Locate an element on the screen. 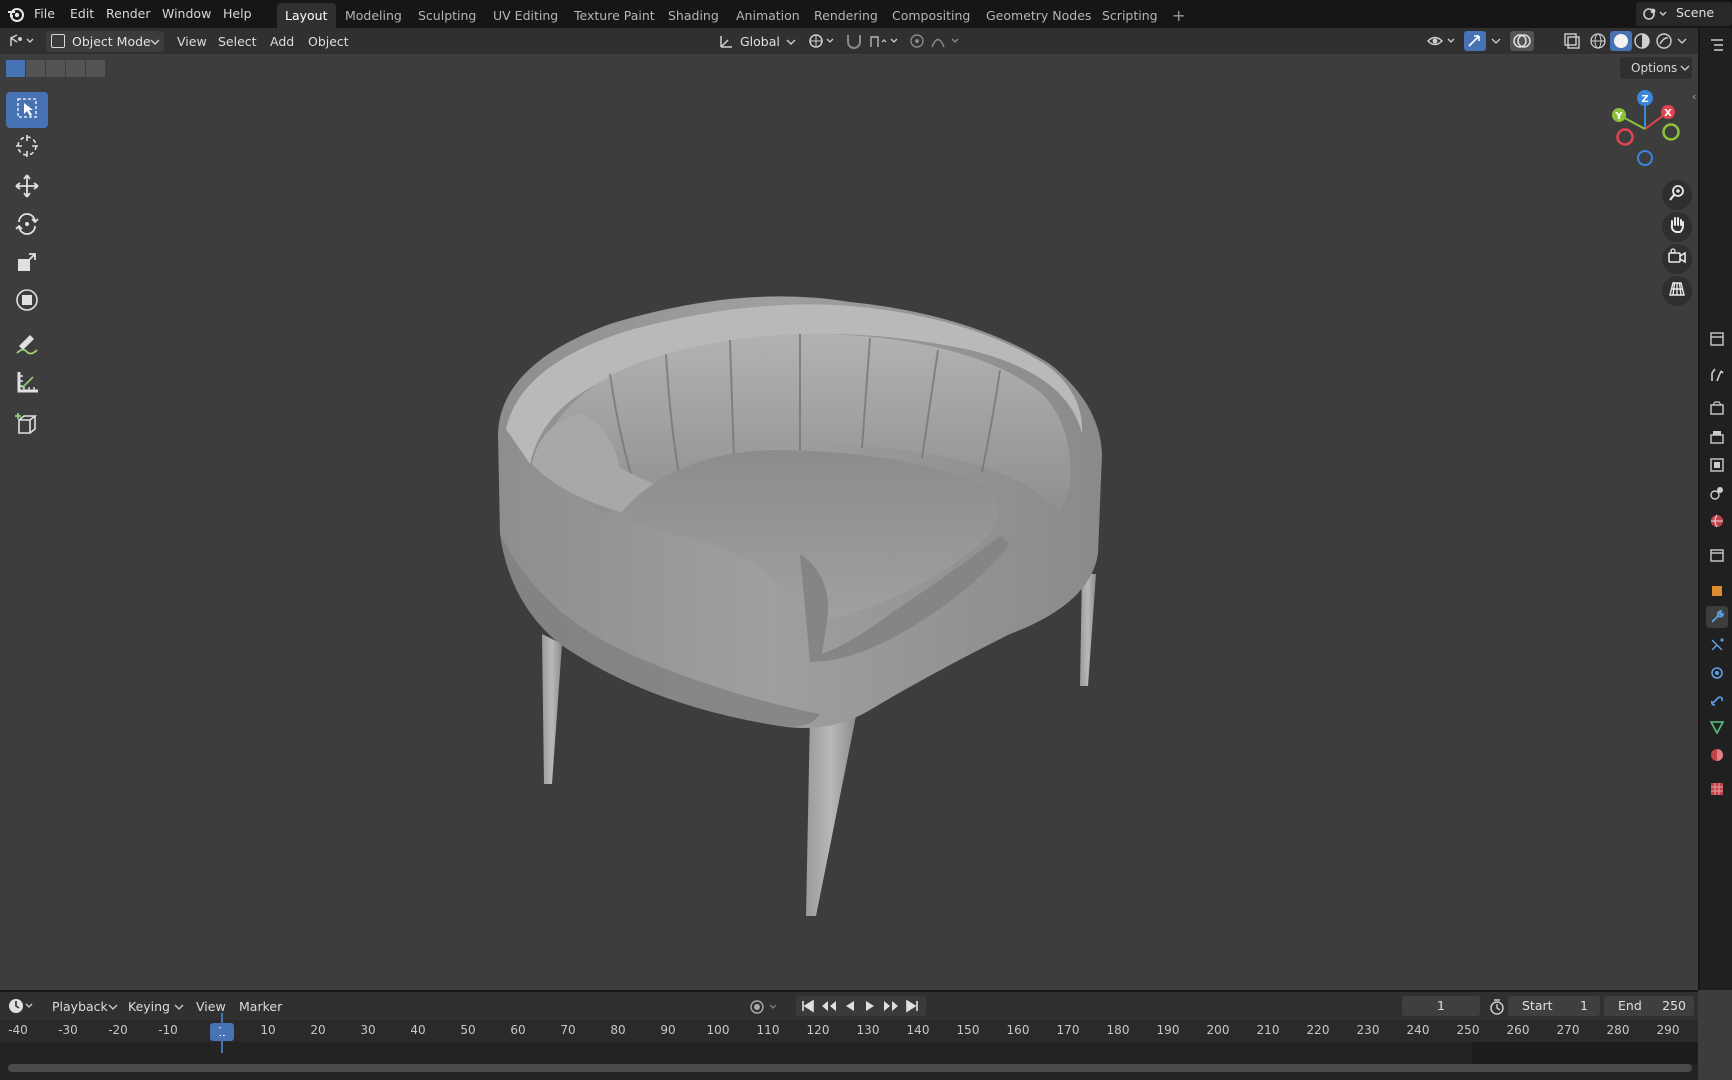  tab-sculpting: Sculpting is located at coordinates (447, 15).